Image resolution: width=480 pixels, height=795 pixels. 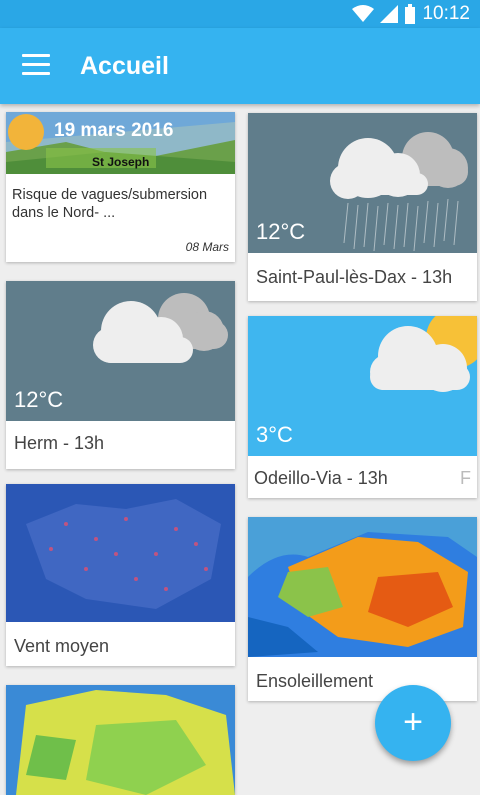 What do you see at coordinates (362, 407) in the screenshot?
I see `weather-card-odeillo: 3°C Odeillo-Via - 13h F` at bounding box center [362, 407].